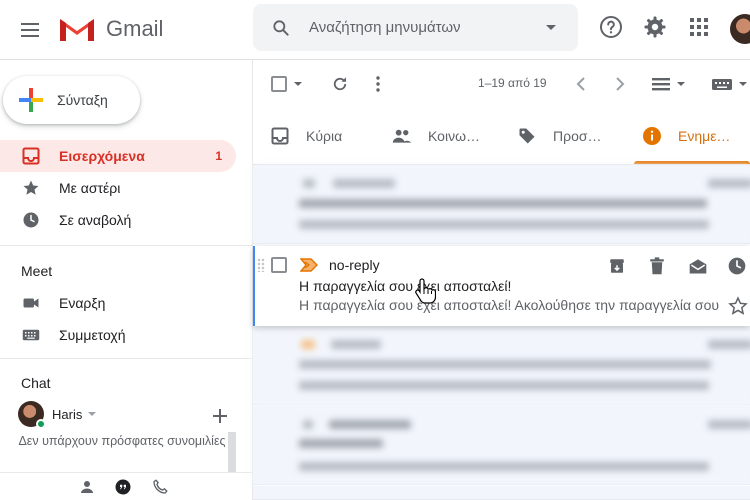  What do you see at coordinates (67, 414) in the screenshot?
I see `chat-user-name: Haris` at bounding box center [67, 414].